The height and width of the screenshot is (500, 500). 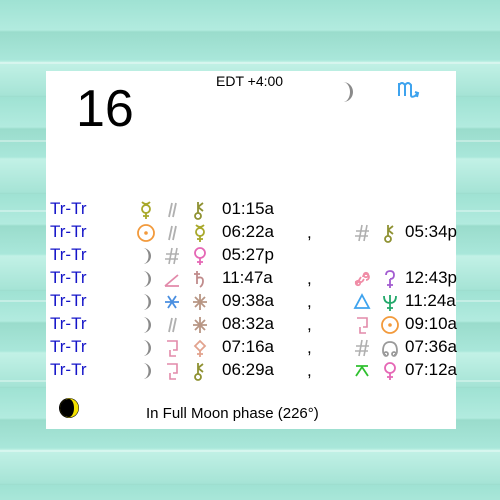 What do you see at coordinates (200, 279) in the screenshot?
I see `saturn-icon` at bounding box center [200, 279].